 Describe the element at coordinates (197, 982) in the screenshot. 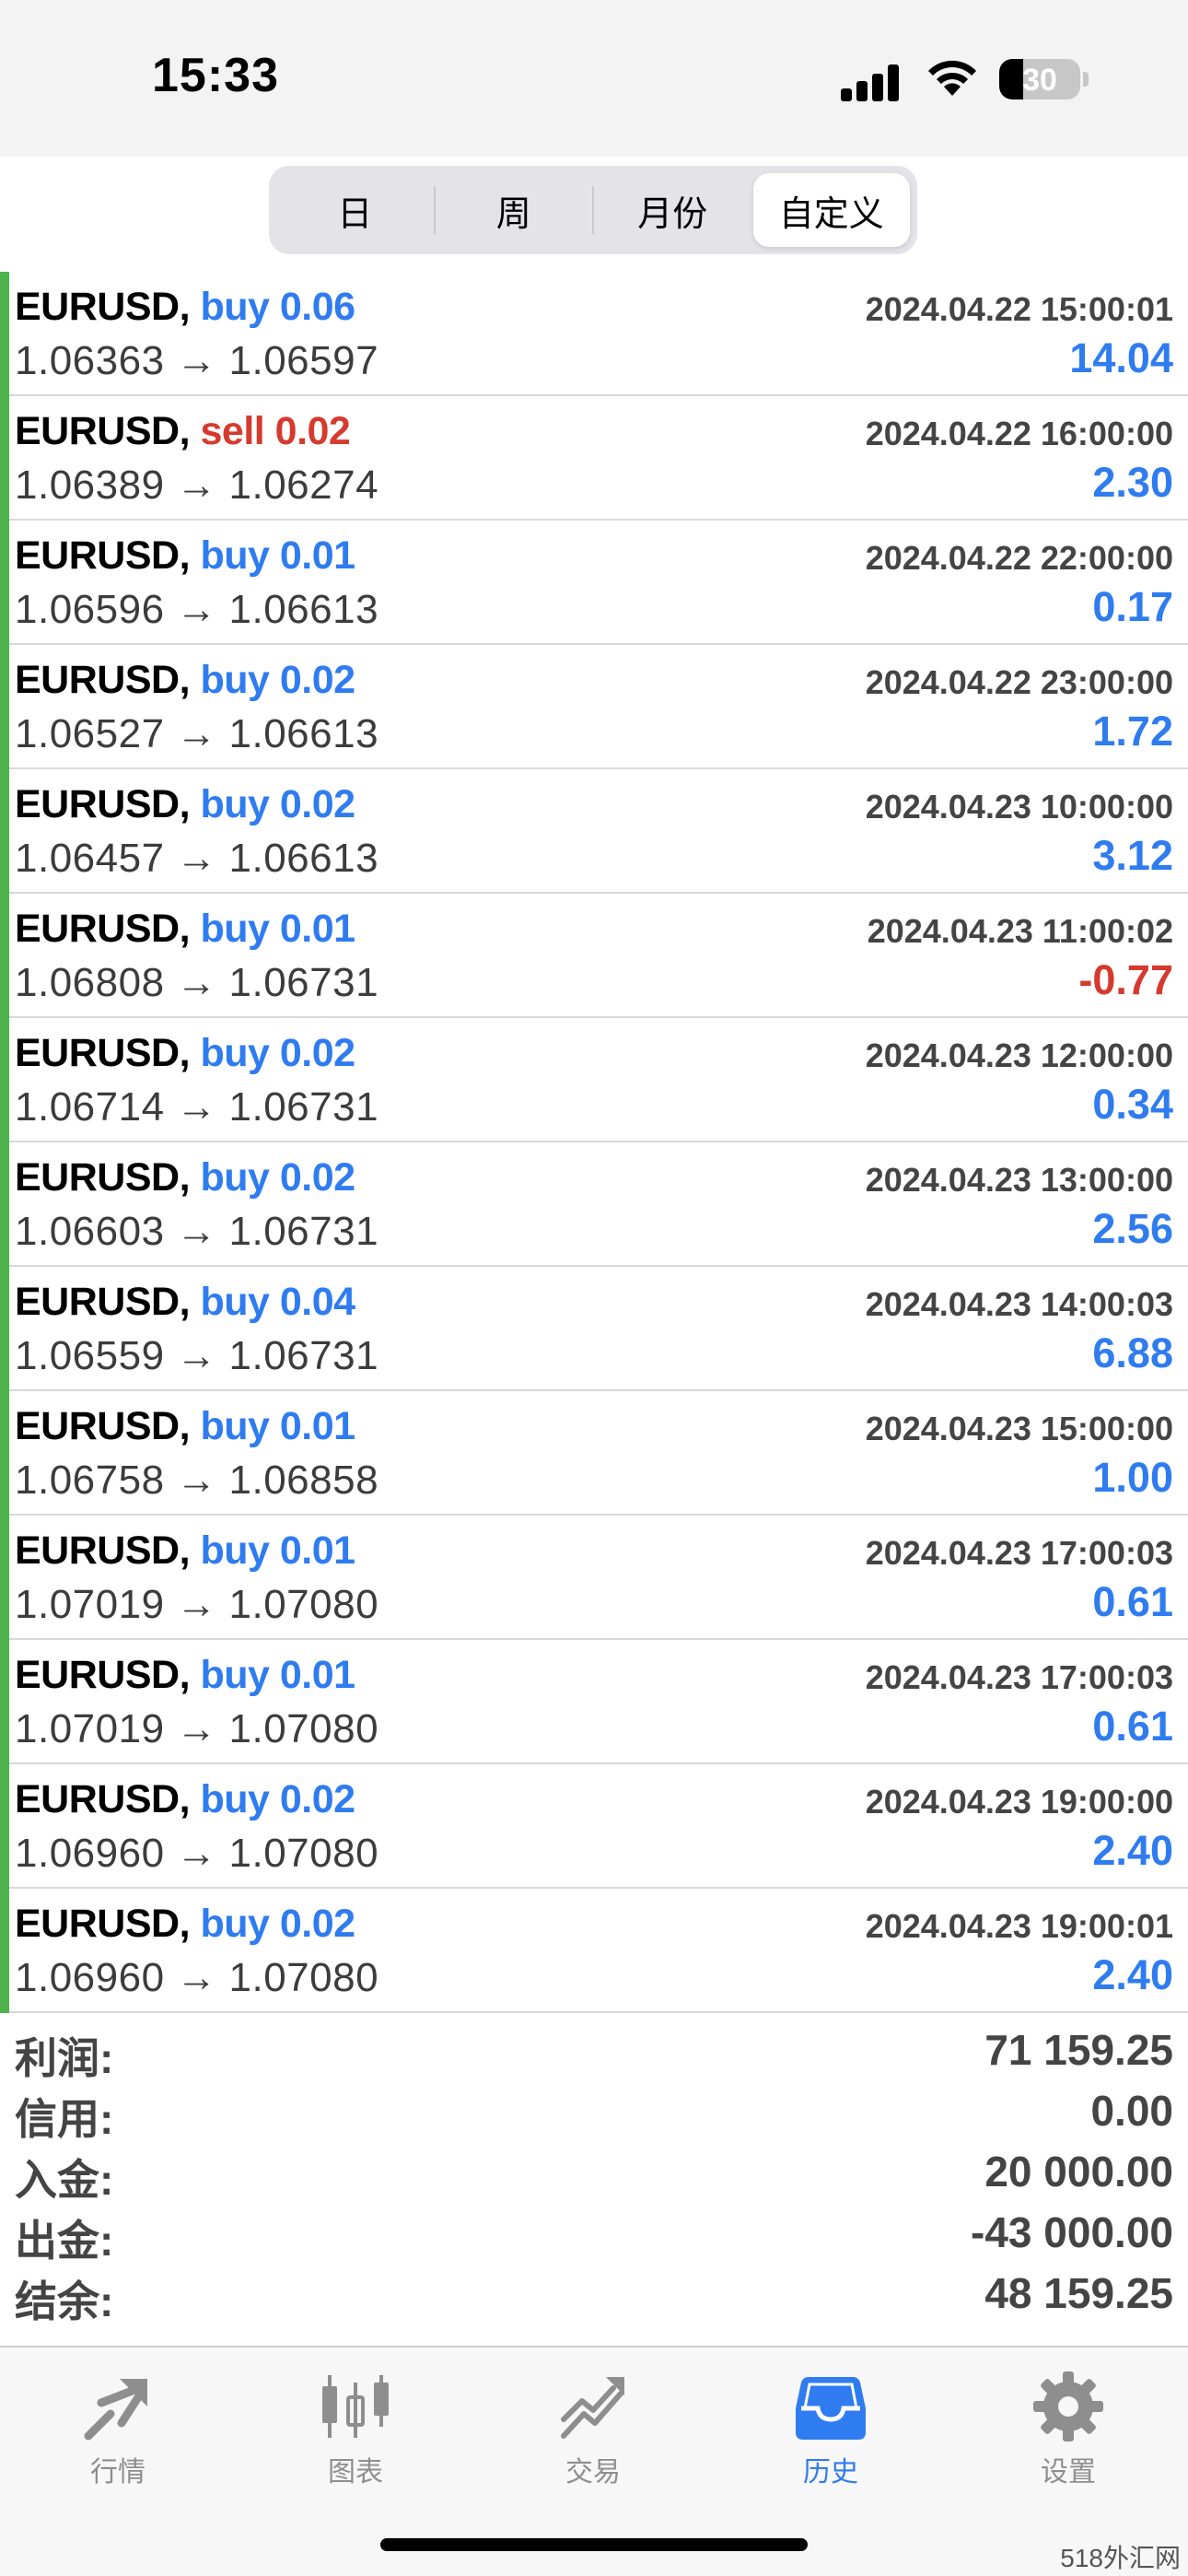

I see `trade-prices: 1.06808 → 1.06731` at that location.